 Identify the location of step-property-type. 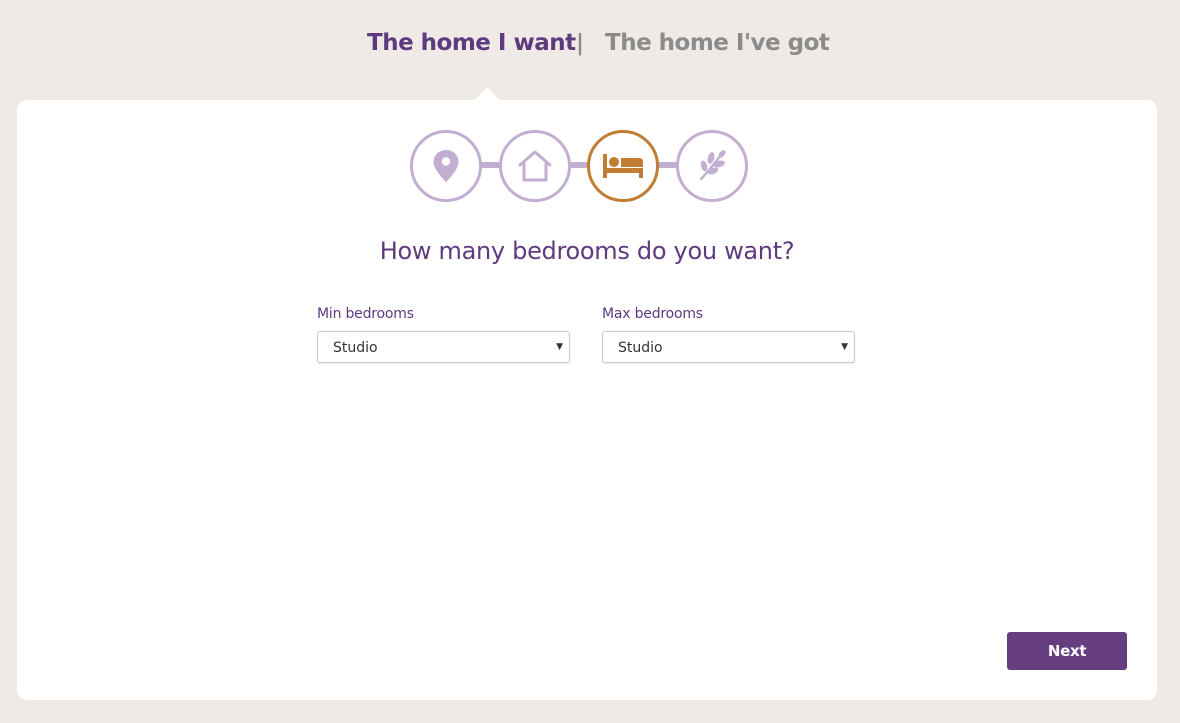
(535, 166).